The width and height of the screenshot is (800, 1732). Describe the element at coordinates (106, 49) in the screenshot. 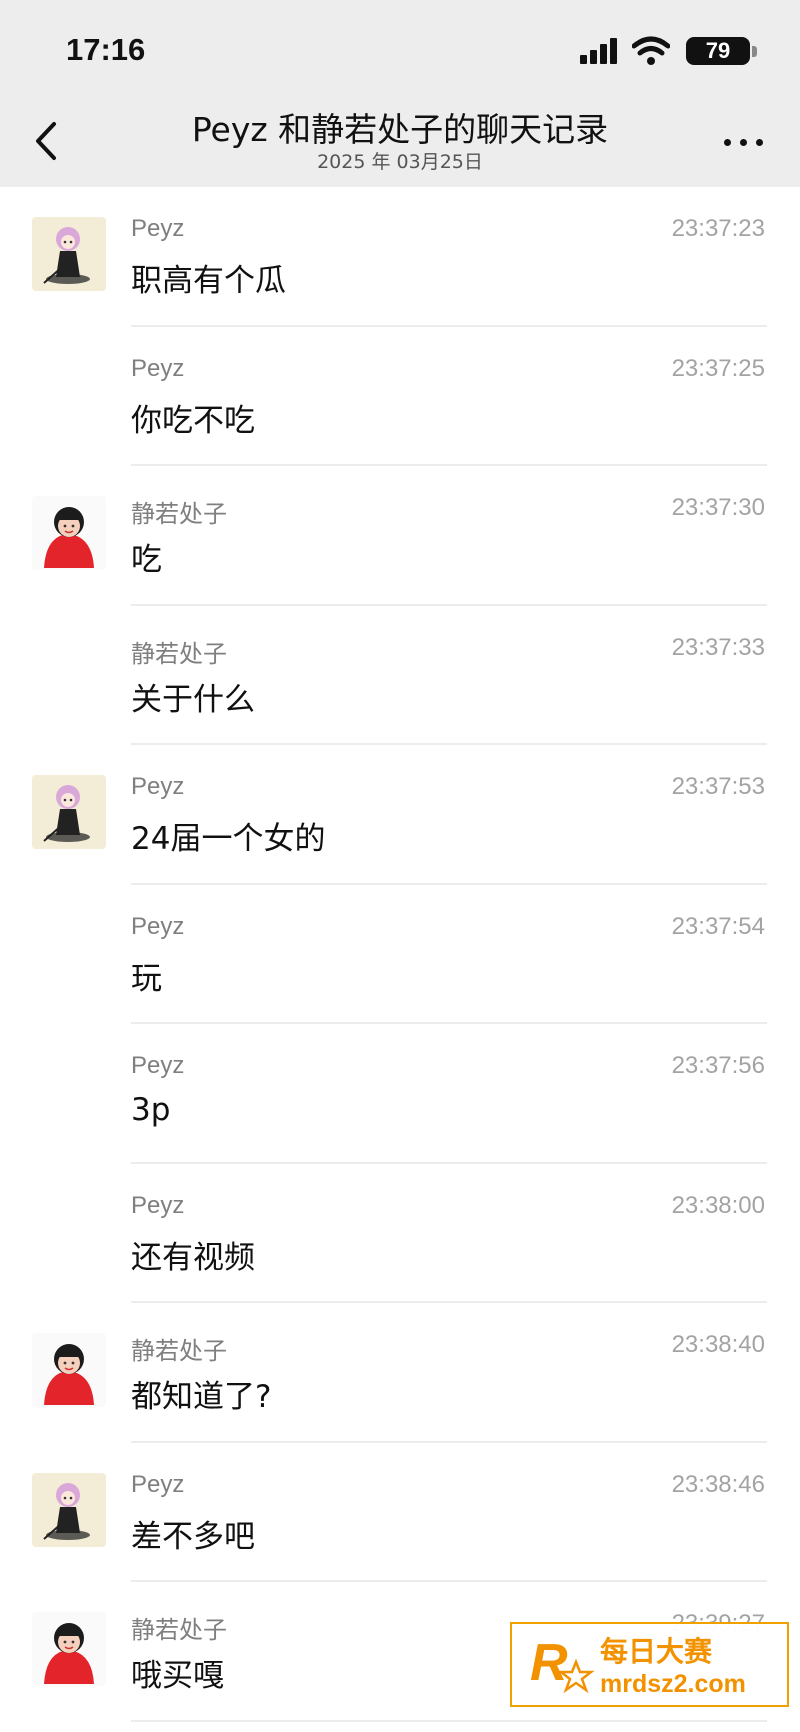

I see `status-time: 17:16` at that location.